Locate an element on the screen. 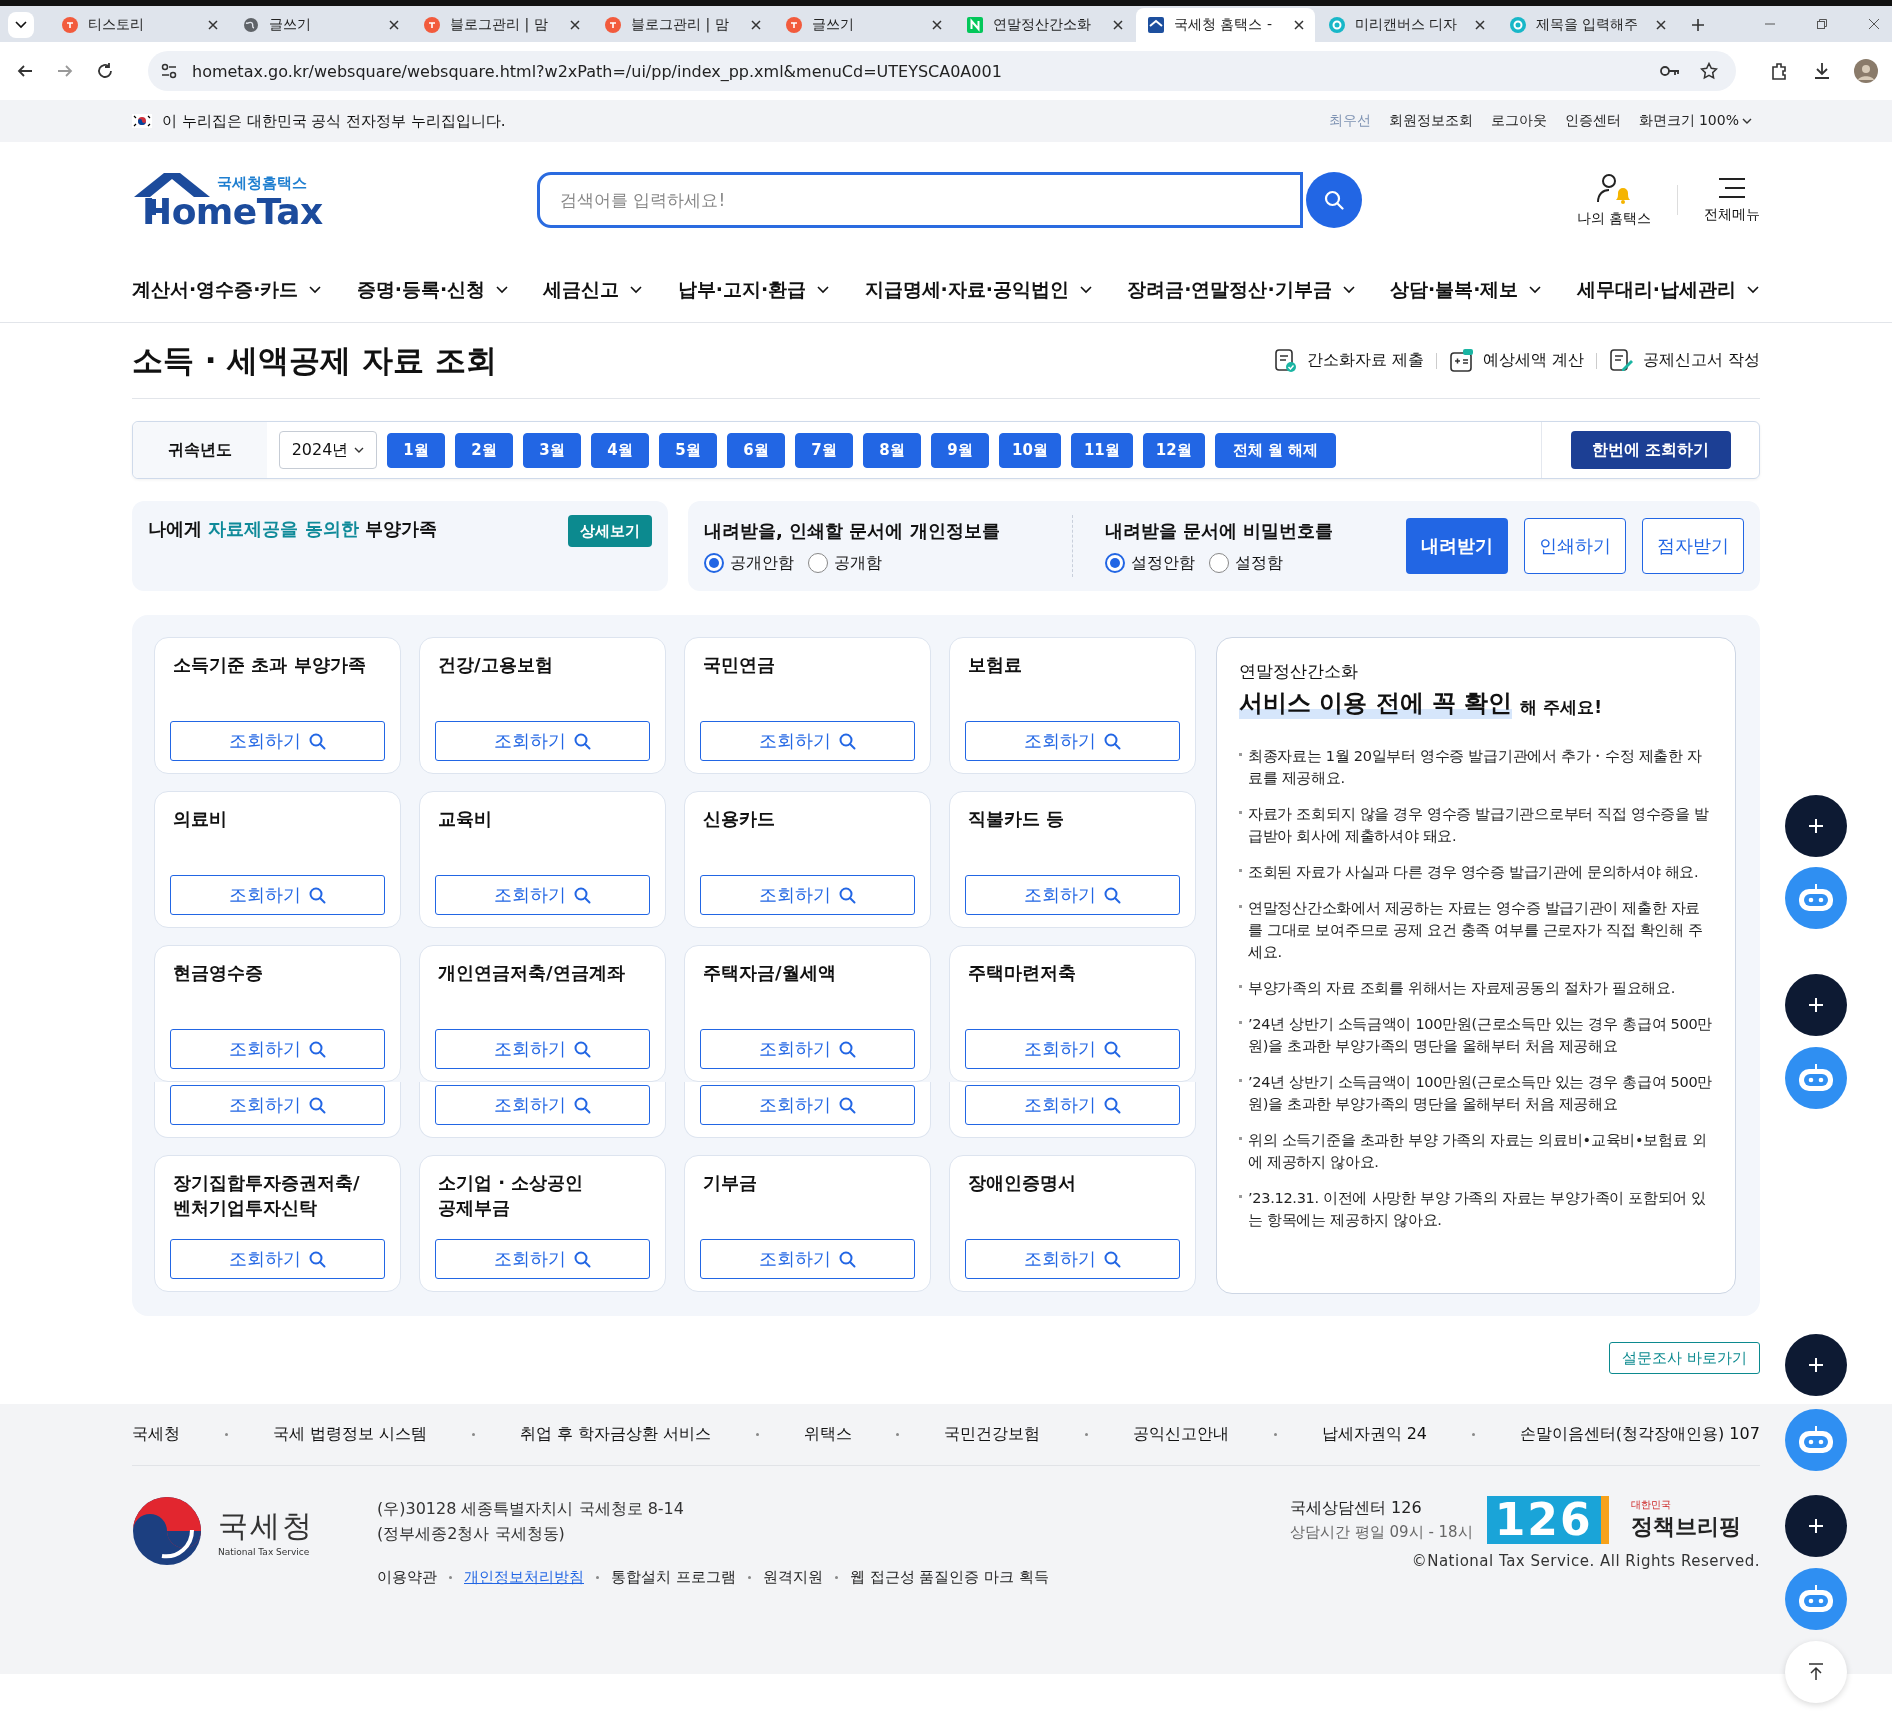 Image resolution: width=1892 pixels, height=1722 pixels. month-button: 6월 is located at coordinates (756, 450).